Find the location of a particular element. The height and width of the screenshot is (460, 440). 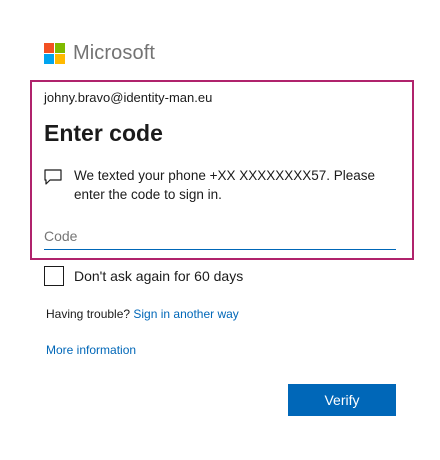

brand-header: Microsoft is located at coordinates (99, 53).